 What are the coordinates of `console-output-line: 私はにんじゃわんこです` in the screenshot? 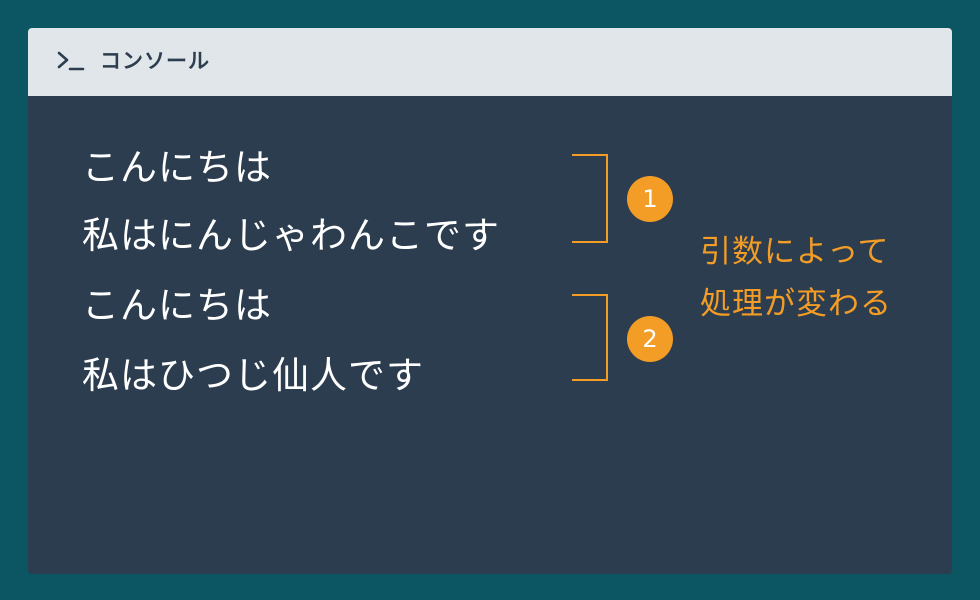 It's located at (291, 235).